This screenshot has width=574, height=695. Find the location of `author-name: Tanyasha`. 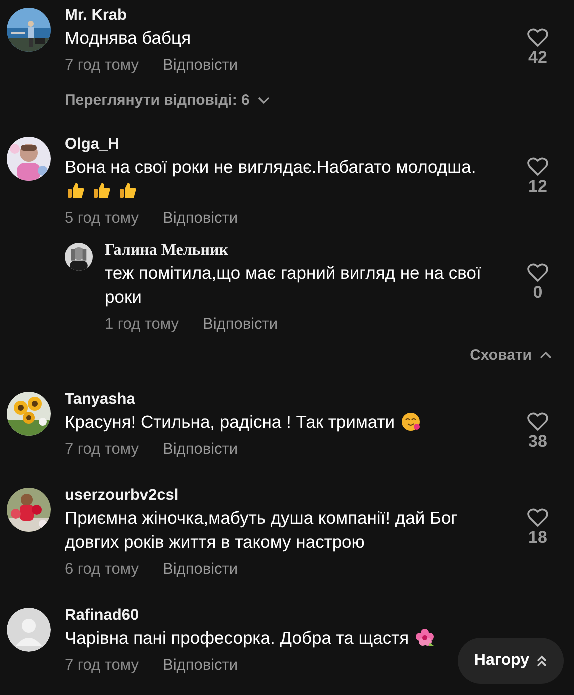

author-name: Tanyasha is located at coordinates (100, 400).